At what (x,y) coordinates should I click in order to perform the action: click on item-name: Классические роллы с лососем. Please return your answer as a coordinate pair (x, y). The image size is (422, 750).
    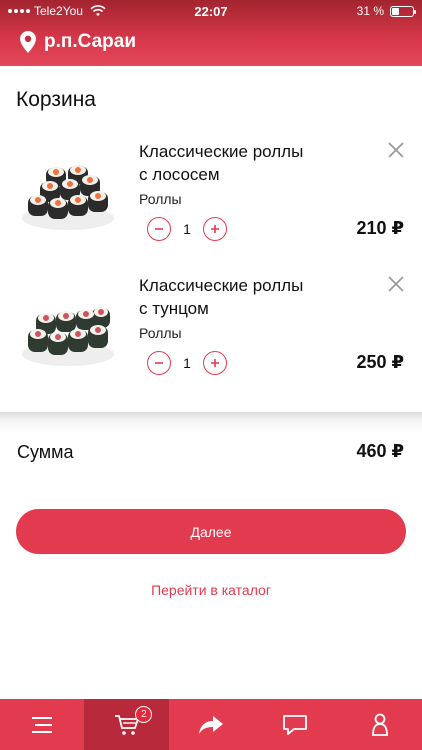
    Looking at the image, I should click on (249, 163).